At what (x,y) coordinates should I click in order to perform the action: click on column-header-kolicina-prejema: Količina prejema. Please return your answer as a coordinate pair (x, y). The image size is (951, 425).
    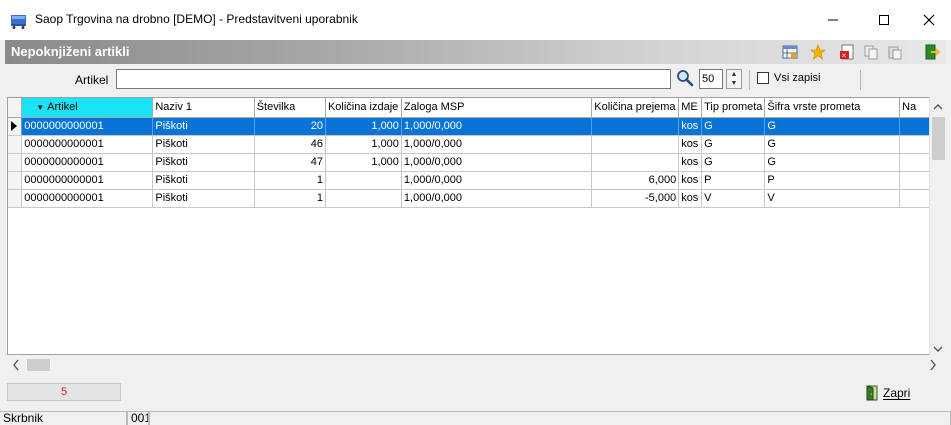
    Looking at the image, I should click on (635, 108).